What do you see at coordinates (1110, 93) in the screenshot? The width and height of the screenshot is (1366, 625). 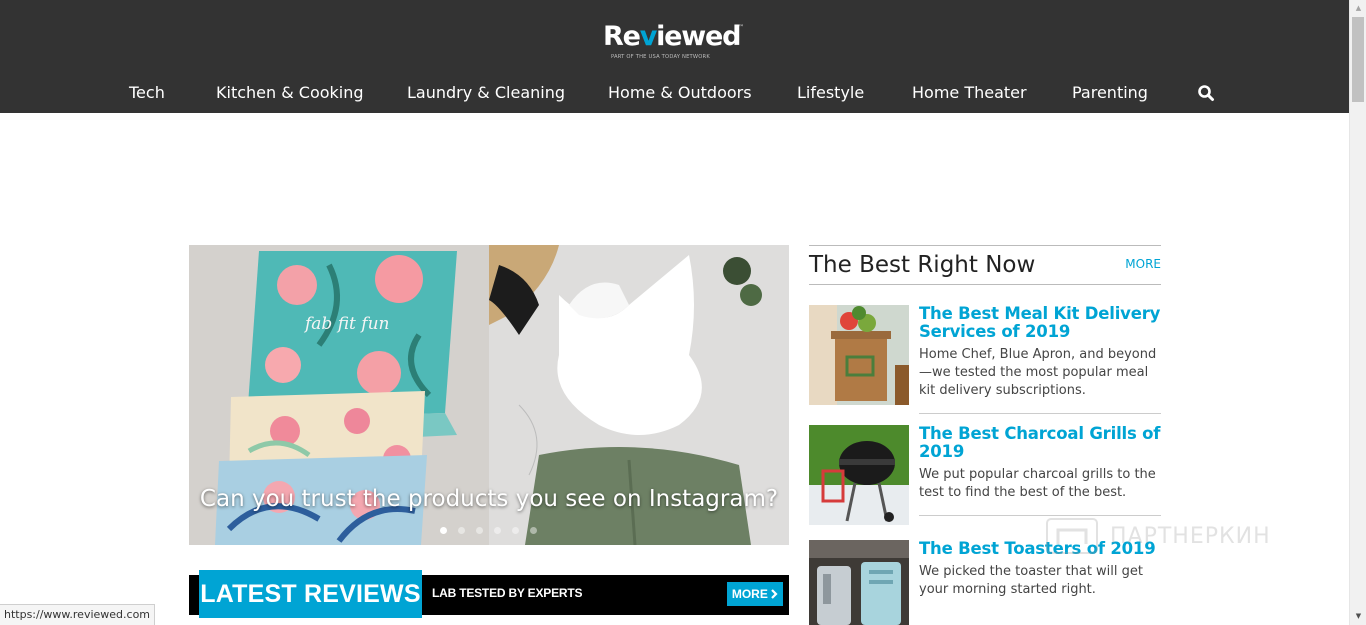 I see `nav-item-parenting: Parenting` at bounding box center [1110, 93].